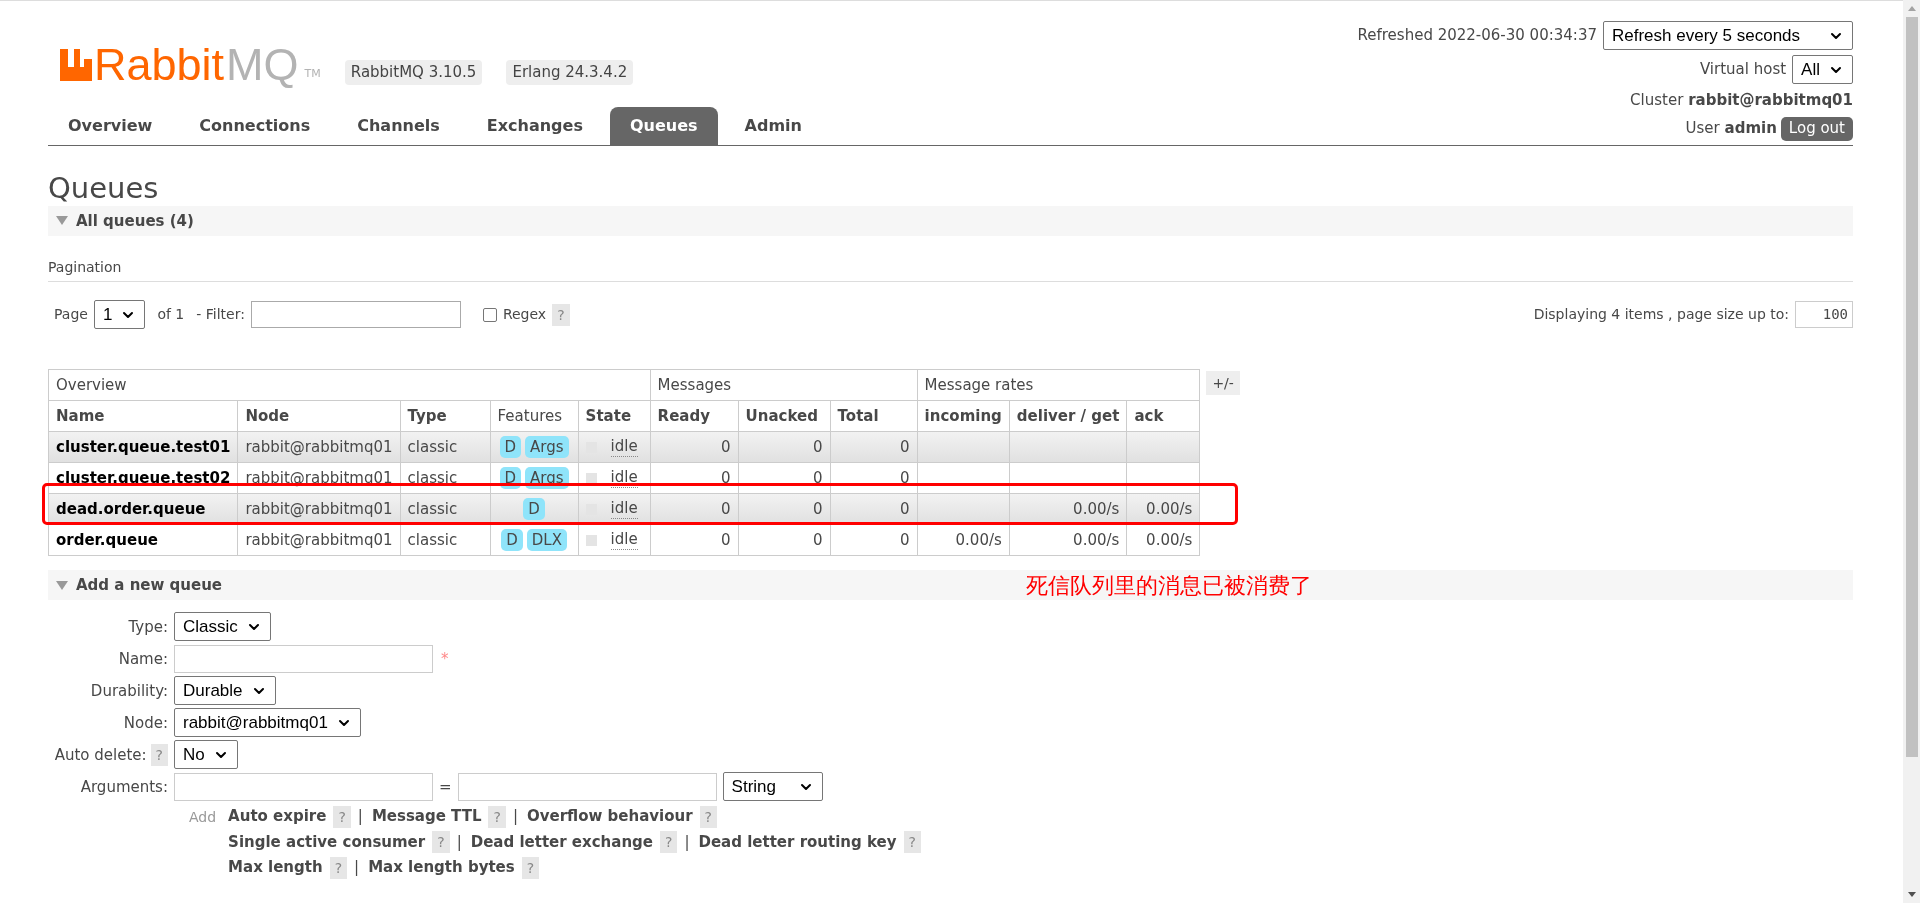 The height and width of the screenshot is (903, 1920). I want to click on regex-label: Regex, so click(524, 315).